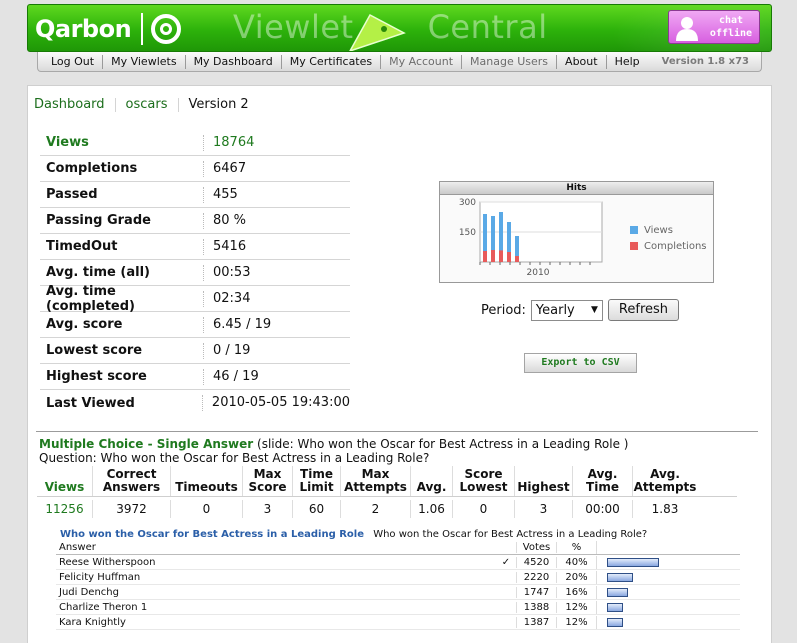 The image size is (797, 643). I want to click on y-tick-label: 150, so click(467, 233).